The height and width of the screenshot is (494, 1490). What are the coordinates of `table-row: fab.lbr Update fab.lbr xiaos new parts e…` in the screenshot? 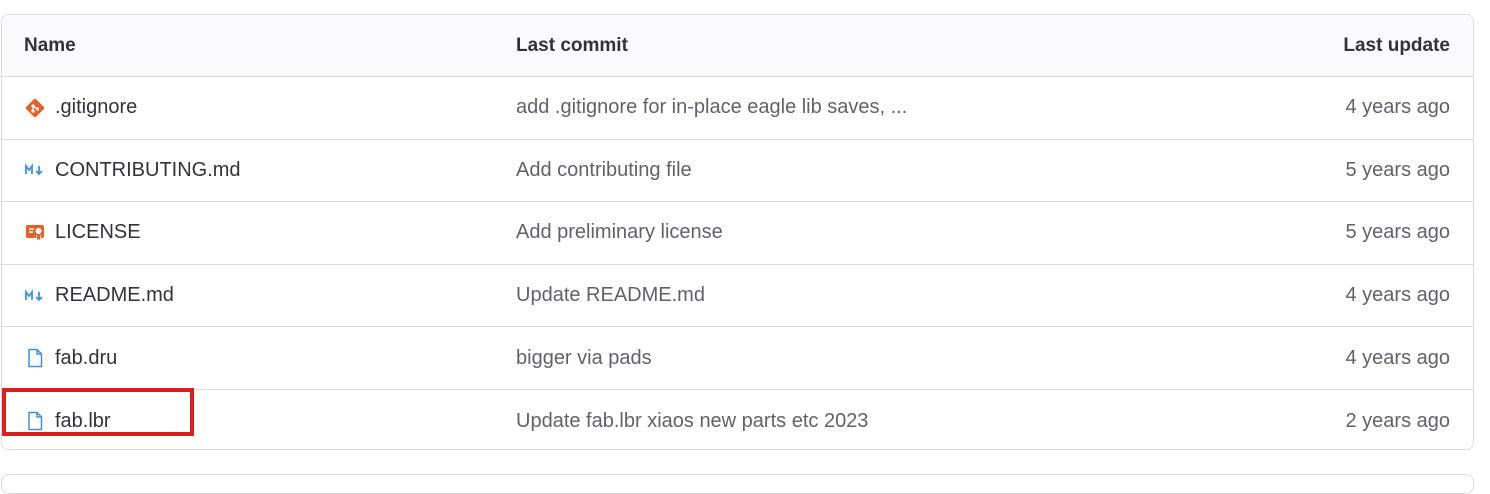 It's located at (737, 419).